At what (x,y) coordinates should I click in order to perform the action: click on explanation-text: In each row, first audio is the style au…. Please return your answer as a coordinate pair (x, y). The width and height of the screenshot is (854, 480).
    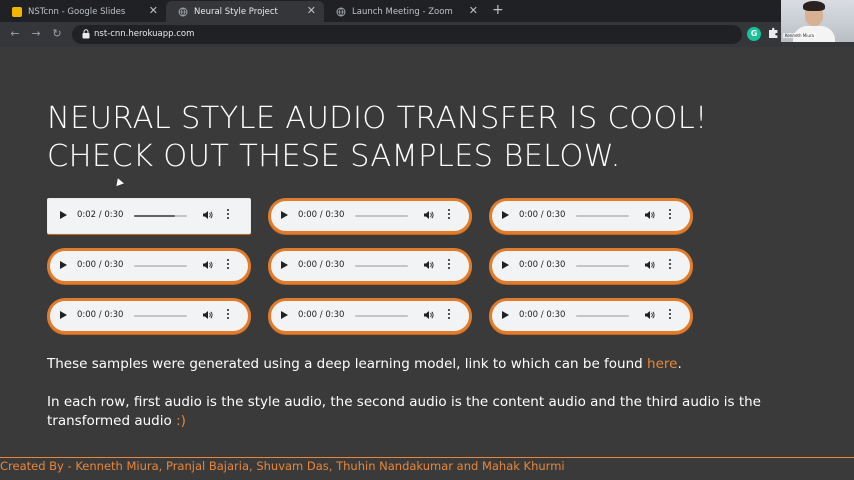
    Looking at the image, I should click on (404, 411).